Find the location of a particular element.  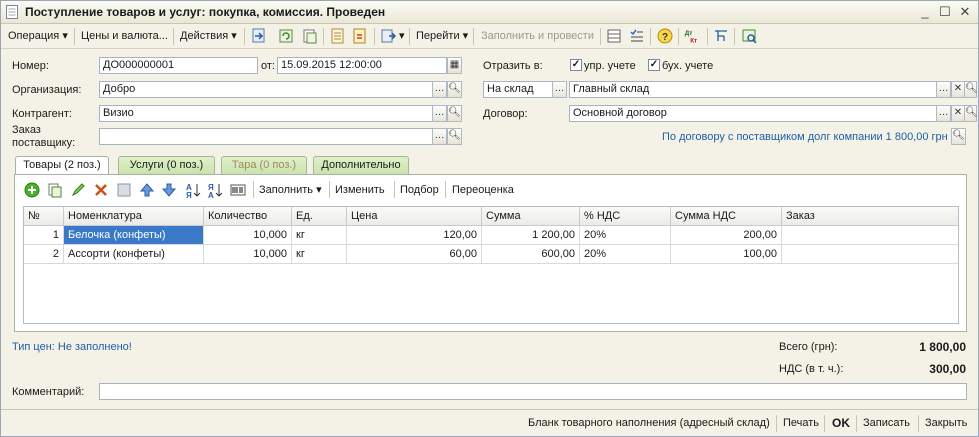

buh-checkbox: ✓ is located at coordinates (654, 65).